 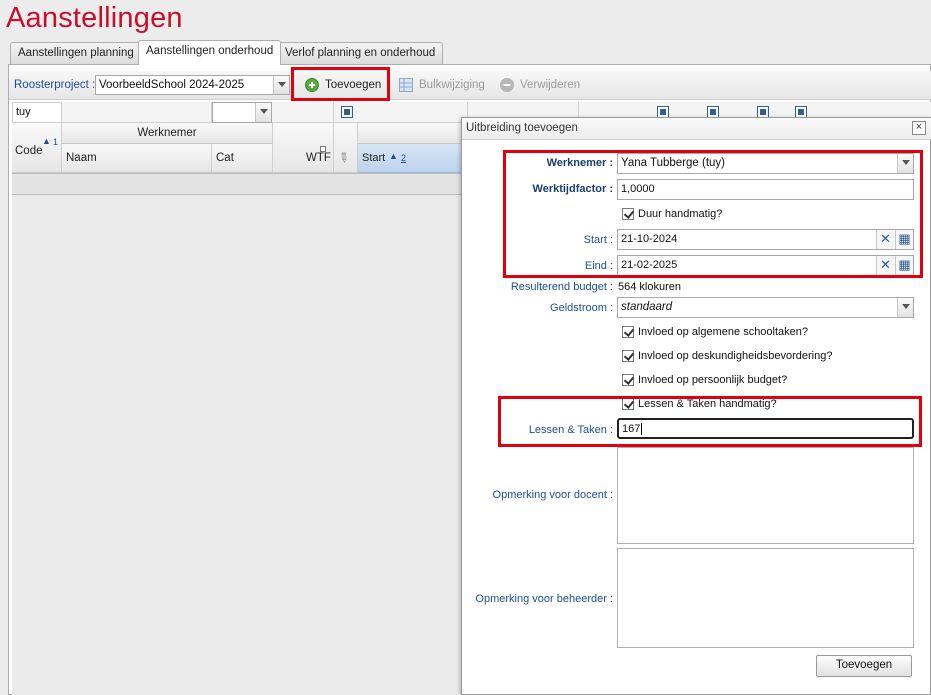 What do you see at coordinates (765, 598) in the screenshot?
I see `opmerking-beheerder-textarea` at bounding box center [765, 598].